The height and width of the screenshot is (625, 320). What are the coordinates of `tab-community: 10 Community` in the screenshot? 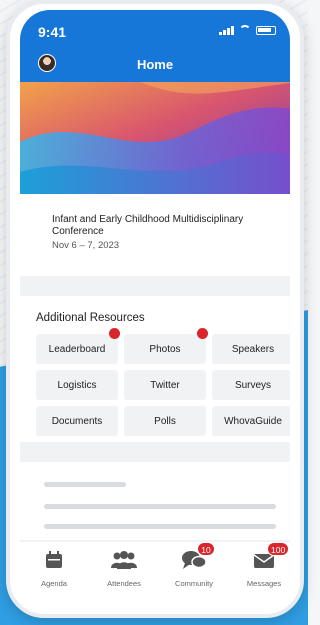 It's located at (194, 565).